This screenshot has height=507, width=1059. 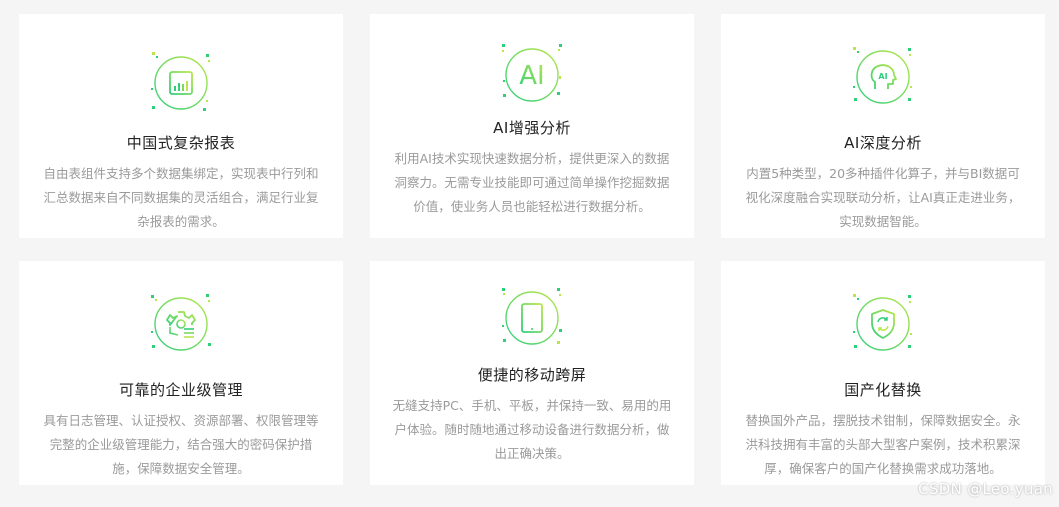 I want to click on card-title: AI增强分析, so click(x=532, y=128).